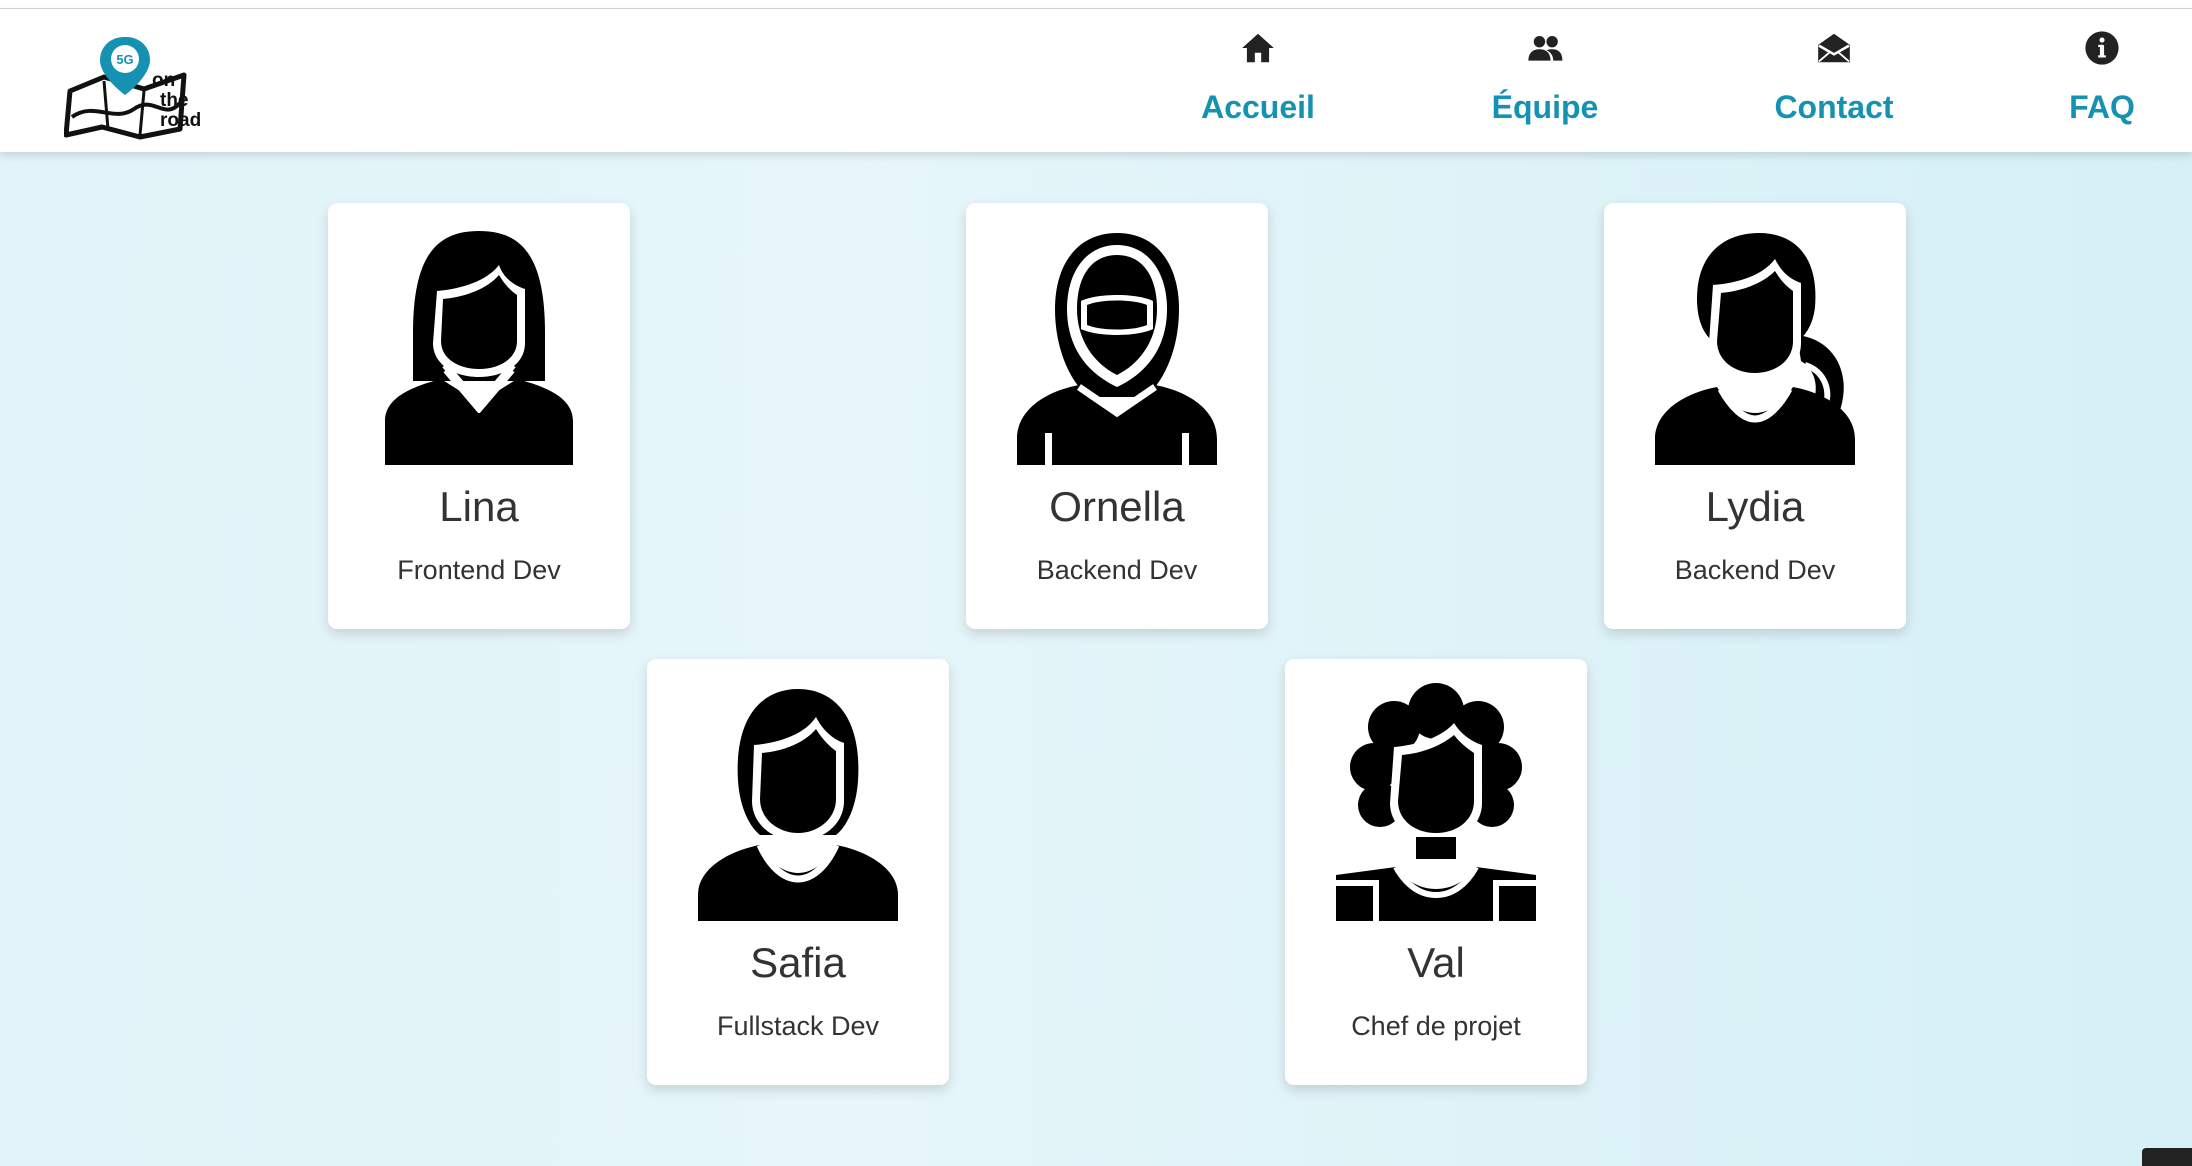  What do you see at coordinates (138, 86) in the screenshot?
I see `site-logo: 5G on the road` at bounding box center [138, 86].